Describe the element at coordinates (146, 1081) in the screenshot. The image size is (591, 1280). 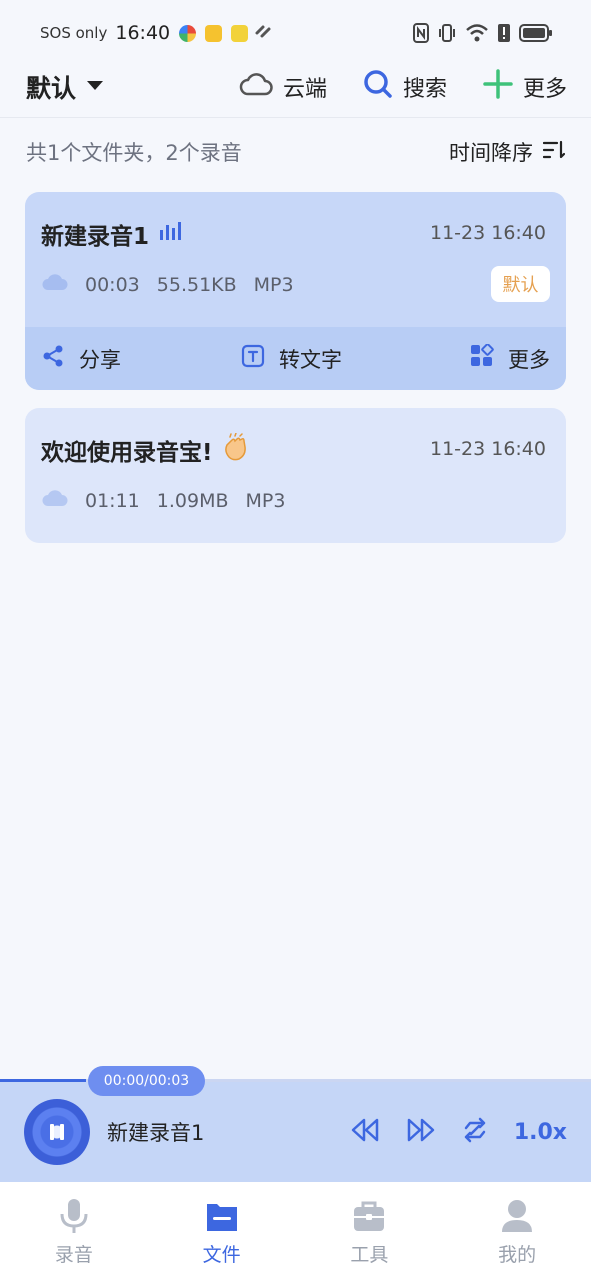
I see `playback-time: 00:00/00:03` at that location.